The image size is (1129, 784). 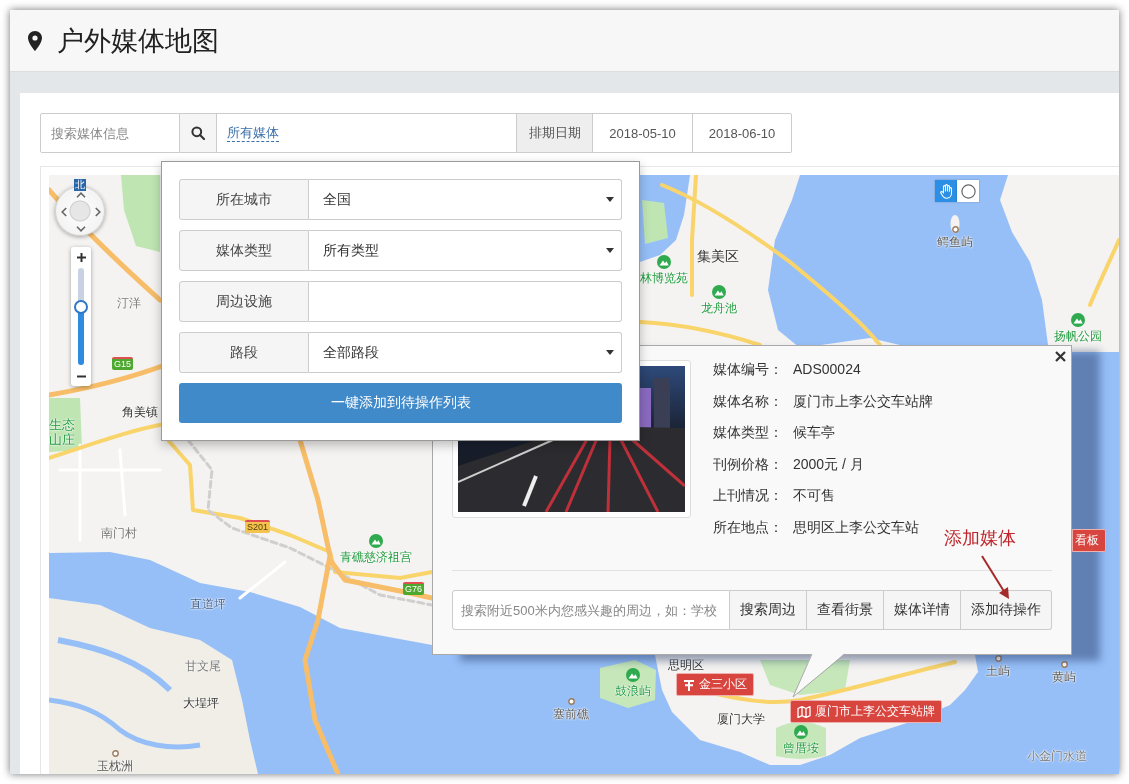 What do you see at coordinates (718, 256) in the screenshot?
I see `place-label: 集美区` at bounding box center [718, 256].